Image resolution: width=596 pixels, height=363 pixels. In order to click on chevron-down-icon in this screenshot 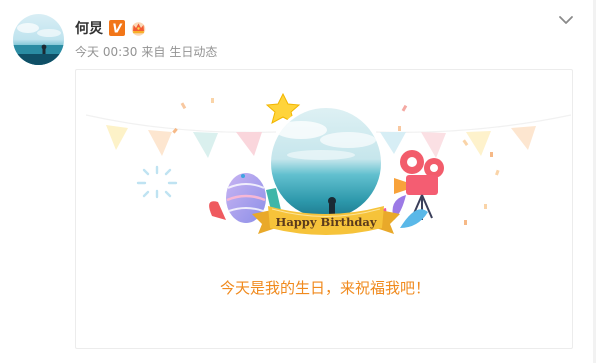, I will do `click(566, 19)`.